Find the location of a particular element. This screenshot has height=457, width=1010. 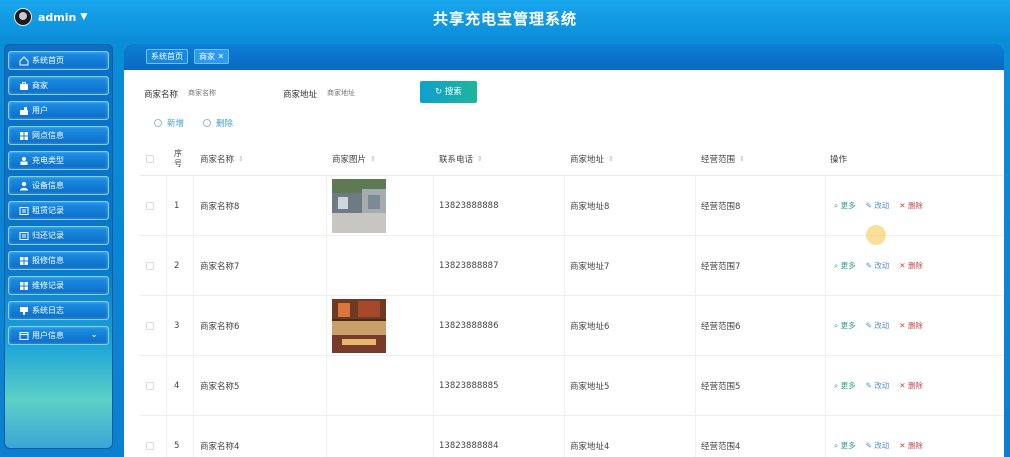

sidebar-item-home: 系统首页 is located at coordinates (58, 60).